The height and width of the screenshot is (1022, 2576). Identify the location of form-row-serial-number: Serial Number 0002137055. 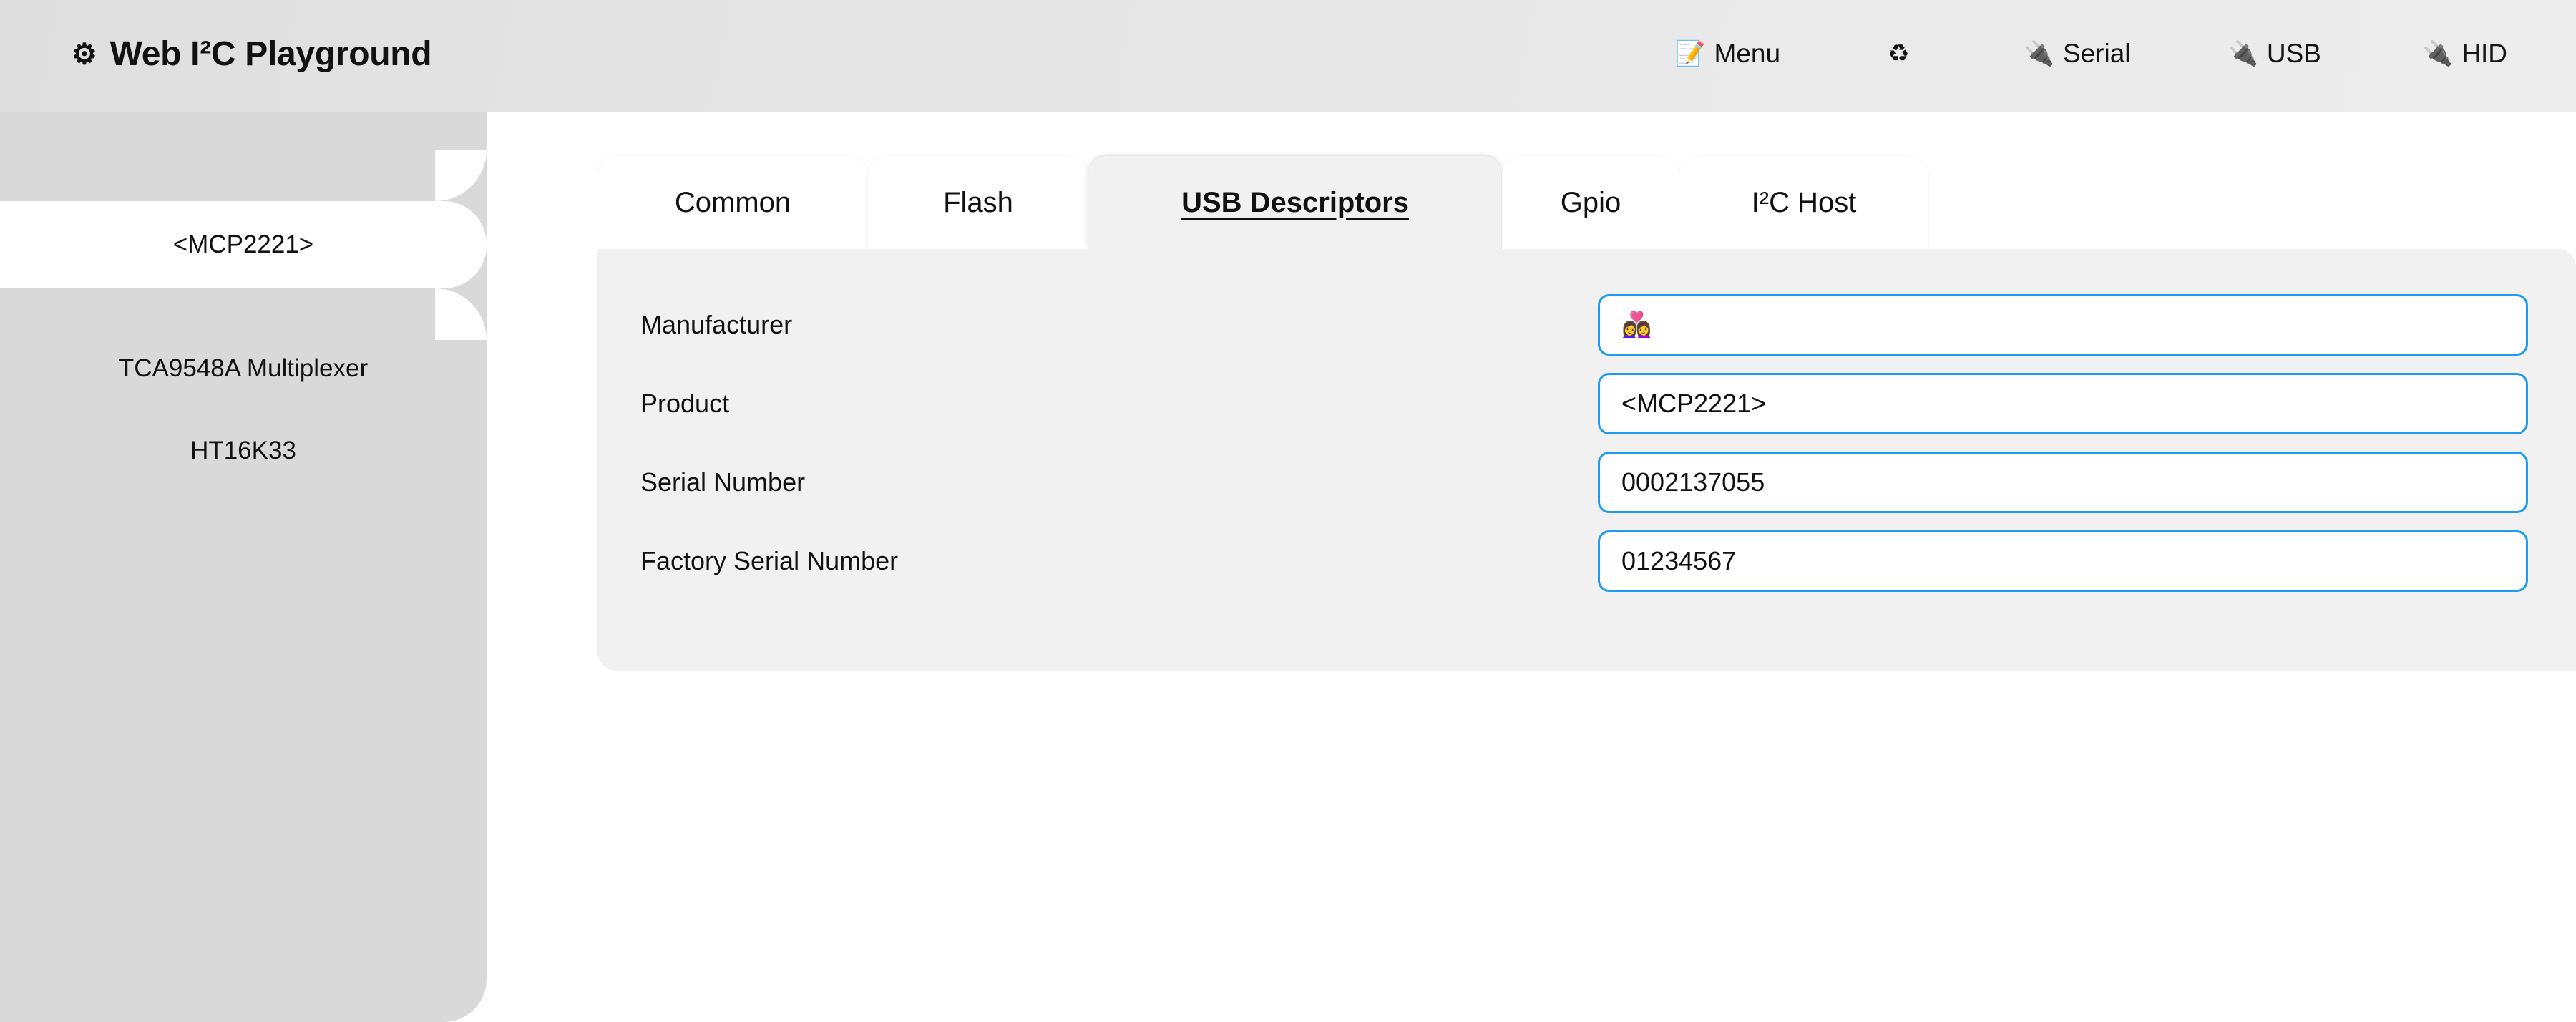
(1586, 482).